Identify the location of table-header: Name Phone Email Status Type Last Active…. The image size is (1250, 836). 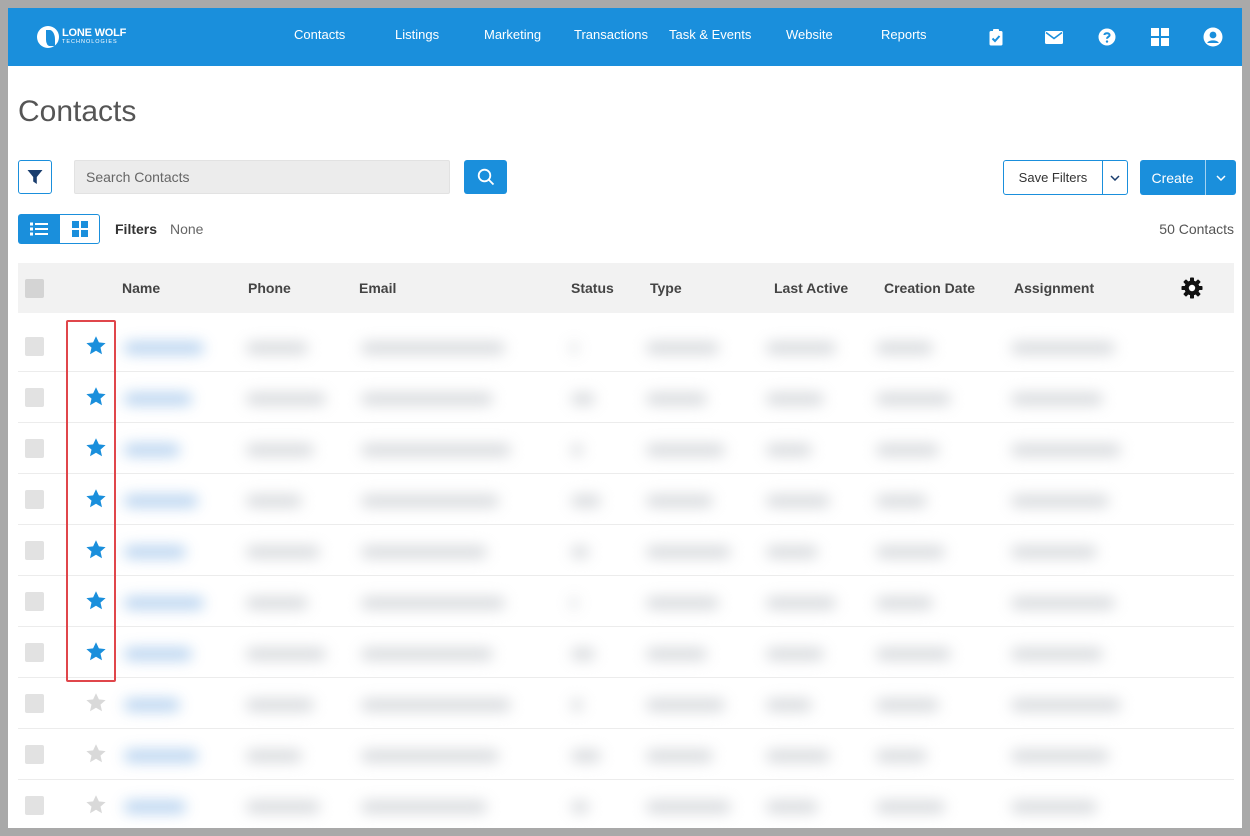
(626, 288).